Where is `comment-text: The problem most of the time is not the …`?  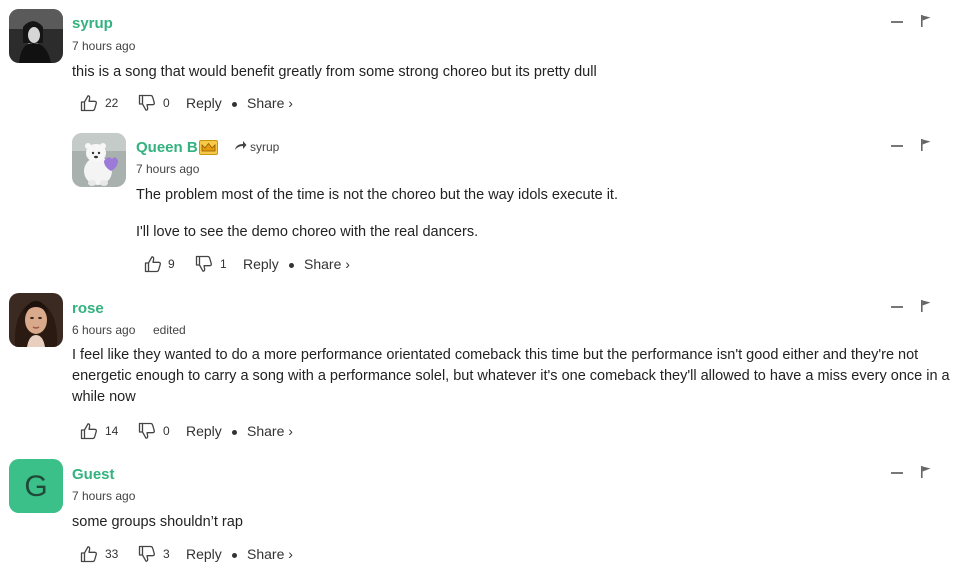
comment-text: The problem most of the time is not the … is located at coordinates (377, 195).